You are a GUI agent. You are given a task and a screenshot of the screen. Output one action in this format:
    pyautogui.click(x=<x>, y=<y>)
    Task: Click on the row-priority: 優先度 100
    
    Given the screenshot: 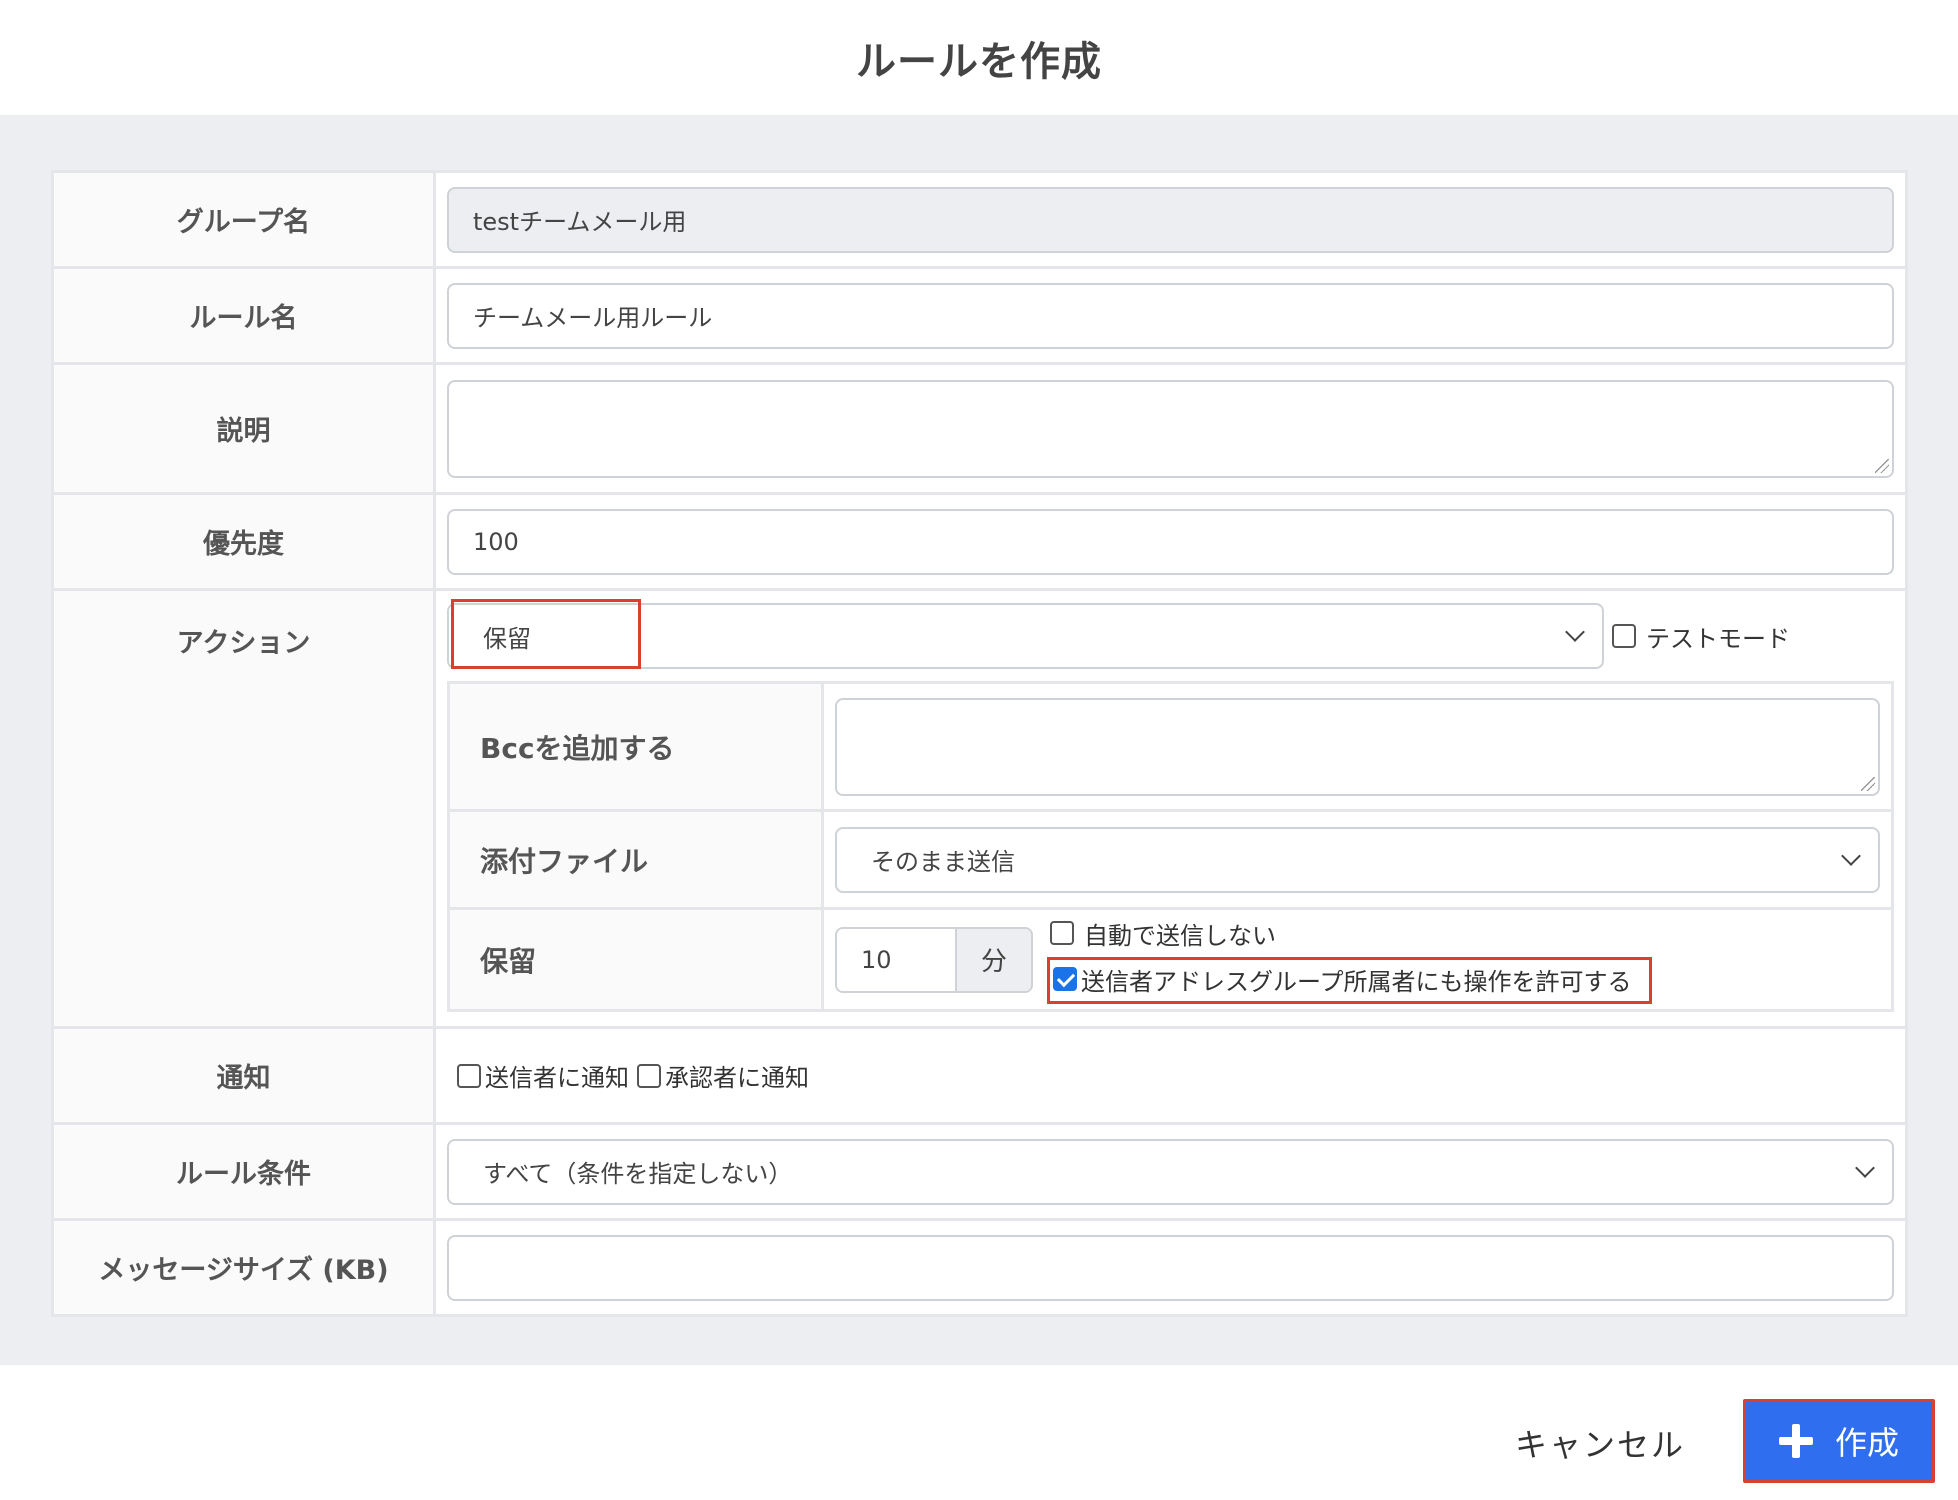 What is the action you would take?
    pyautogui.click(x=979, y=541)
    